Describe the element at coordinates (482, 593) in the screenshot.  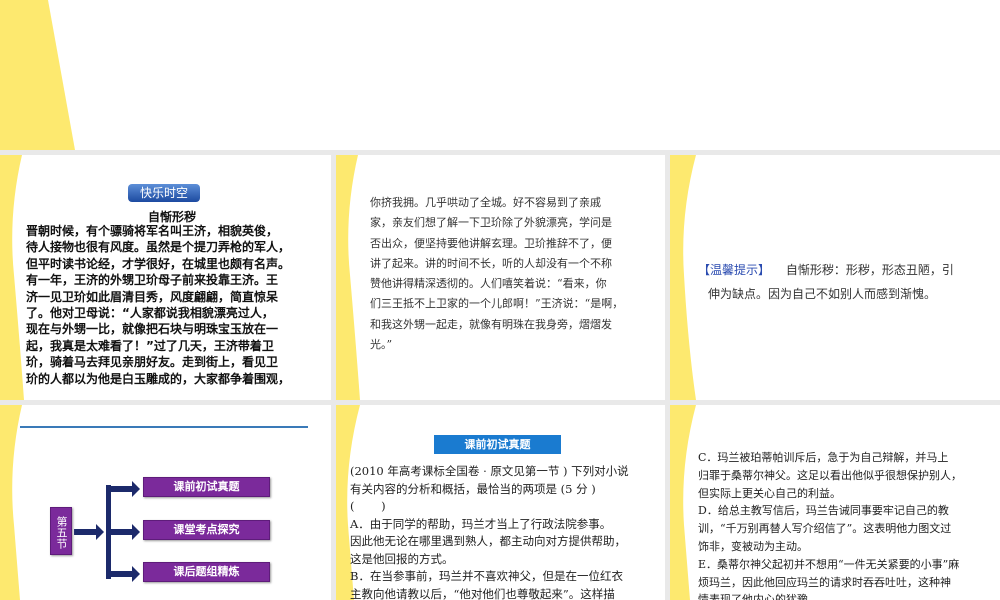
I see `text-line: 主教向他请教以后，“他对他们也尊敬起来”。这样描` at that location.